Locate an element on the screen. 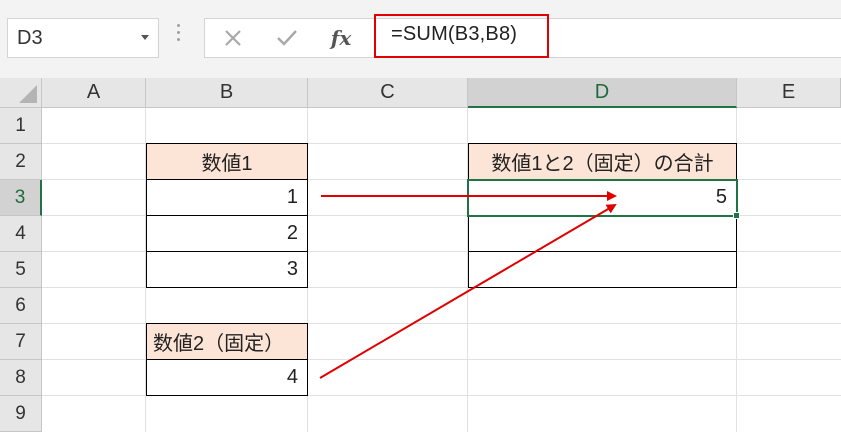  column-header-e: E is located at coordinates (789, 93).